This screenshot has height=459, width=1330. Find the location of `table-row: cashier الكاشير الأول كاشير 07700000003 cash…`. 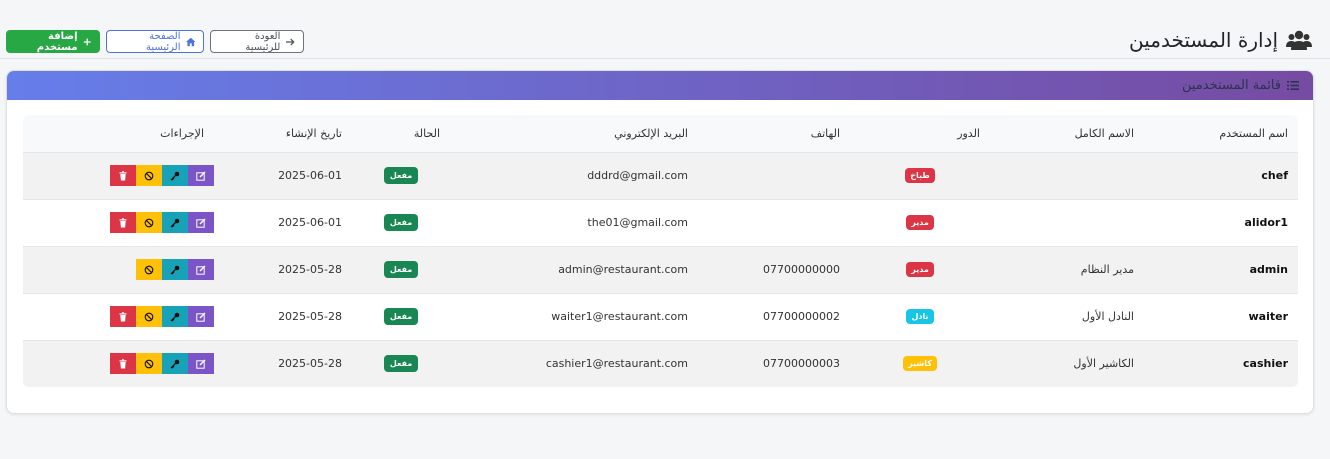

table-row: cashier الكاشير الأول كاشير 07700000003 cash… is located at coordinates (660, 363).